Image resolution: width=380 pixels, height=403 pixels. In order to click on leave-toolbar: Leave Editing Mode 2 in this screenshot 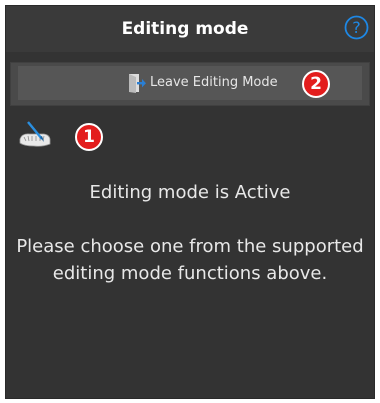, I will do `click(190, 84)`.